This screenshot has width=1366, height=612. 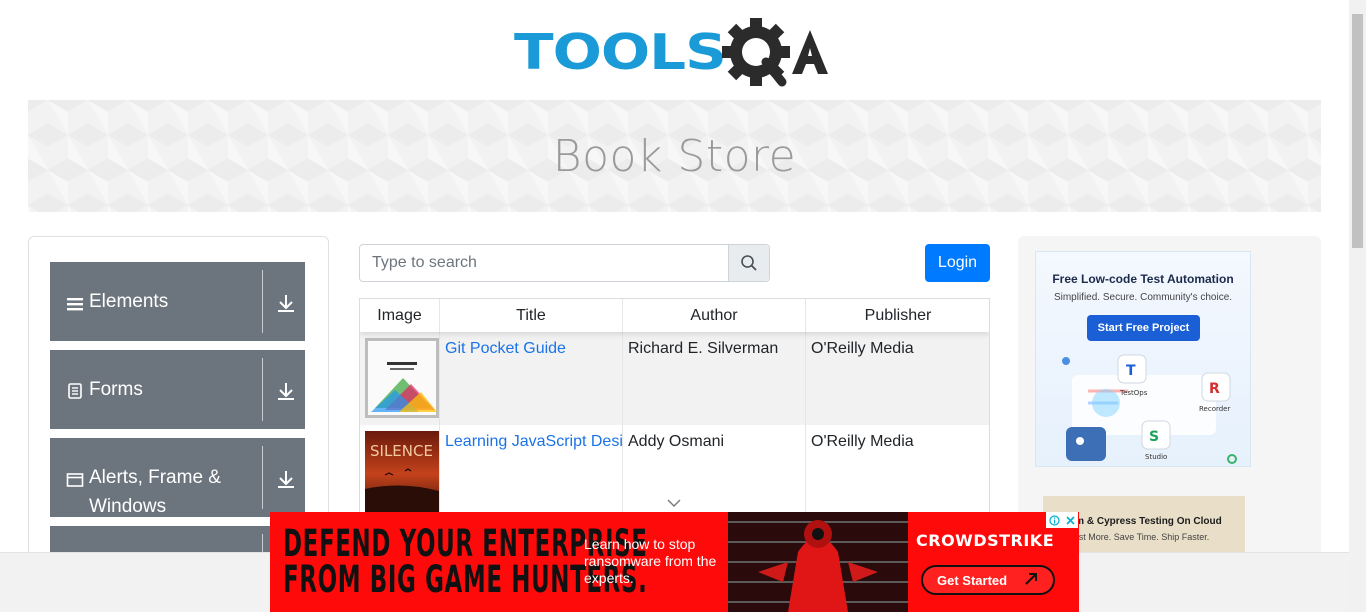 I want to click on svg-text: SILENCE, so click(x=401, y=451).